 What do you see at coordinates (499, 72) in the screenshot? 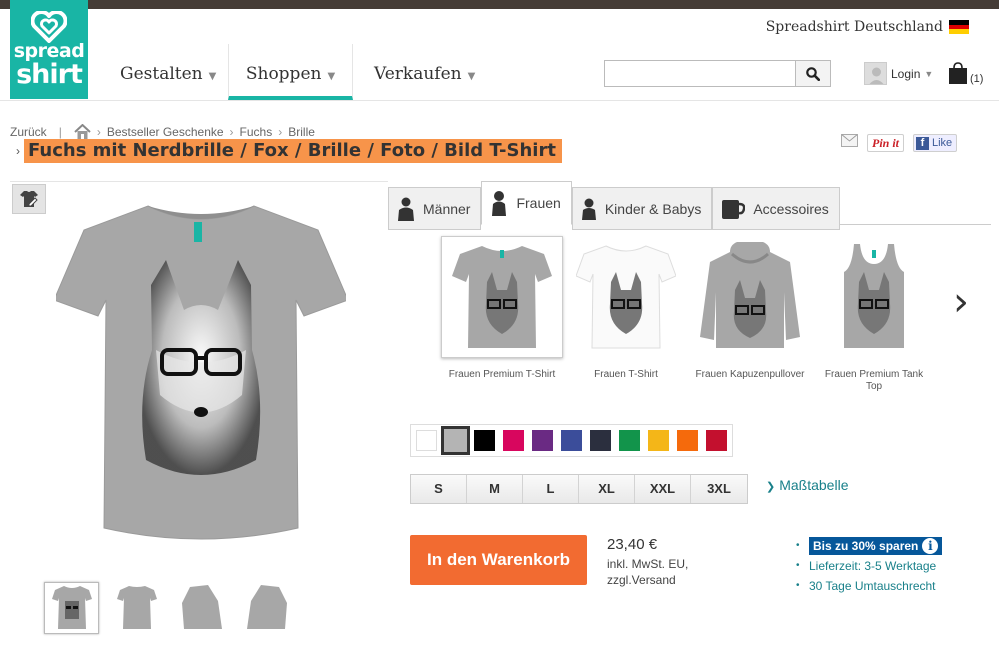
I see `main-nav: Gestalten ▼ Shoppen ▼ Verkaufen ▼` at bounding box center [499, 72].